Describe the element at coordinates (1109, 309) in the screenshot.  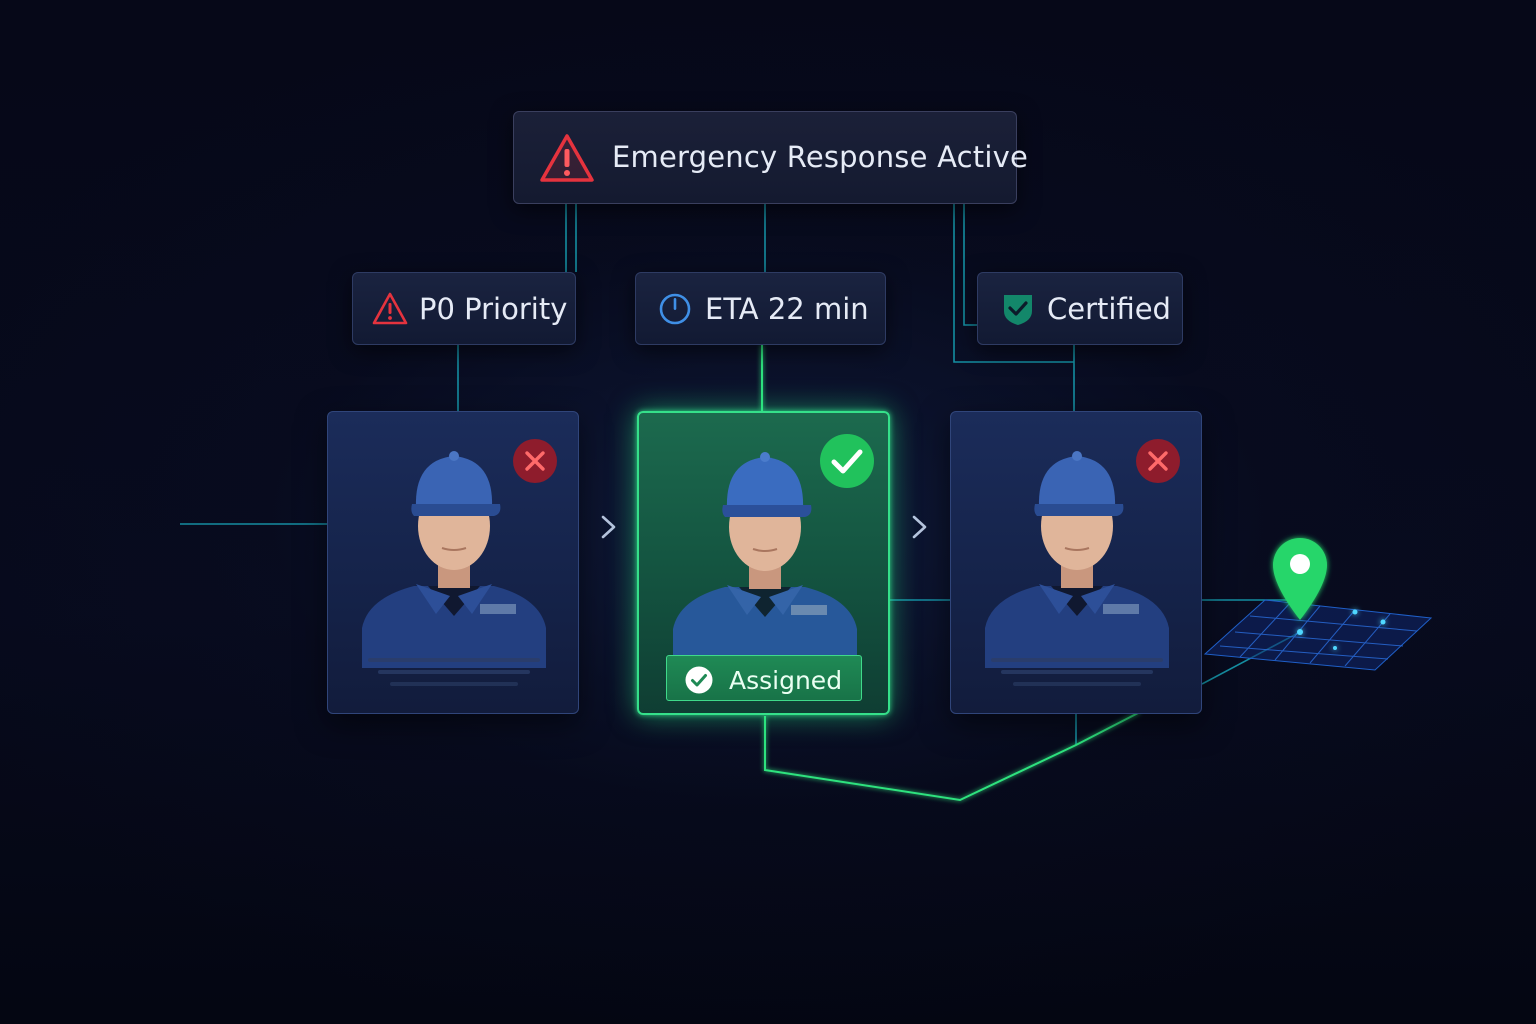
I see `certified-label: Certified` at that location.